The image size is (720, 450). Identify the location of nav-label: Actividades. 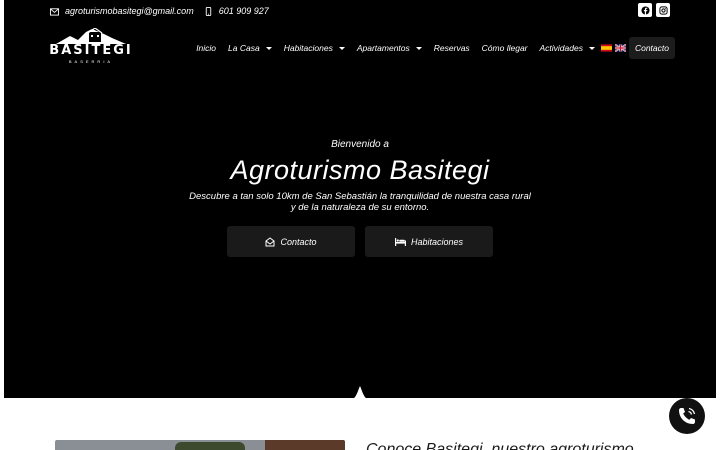
(561, 48).